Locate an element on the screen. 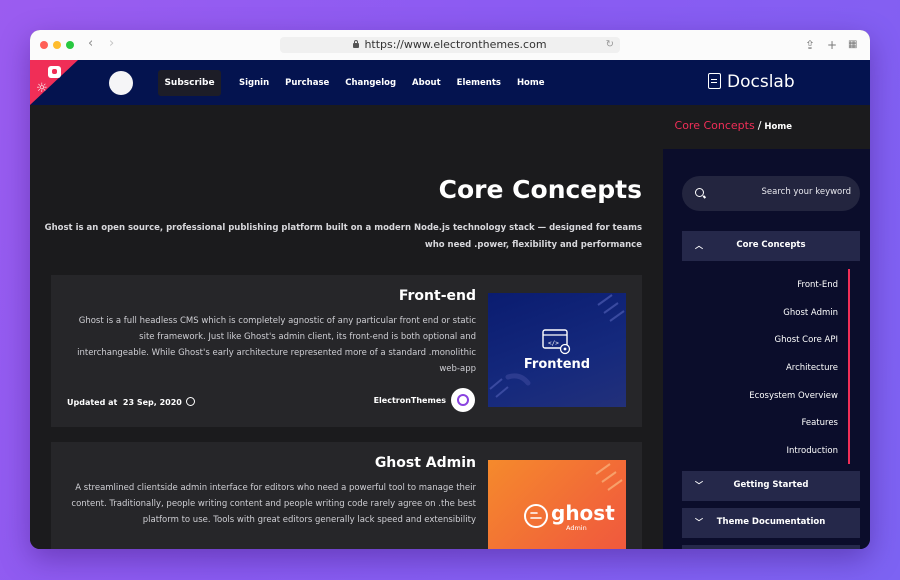 The width and height of the screenshot is (900, 580). search-input: Search your keyword is located at coordinates (771, 193).